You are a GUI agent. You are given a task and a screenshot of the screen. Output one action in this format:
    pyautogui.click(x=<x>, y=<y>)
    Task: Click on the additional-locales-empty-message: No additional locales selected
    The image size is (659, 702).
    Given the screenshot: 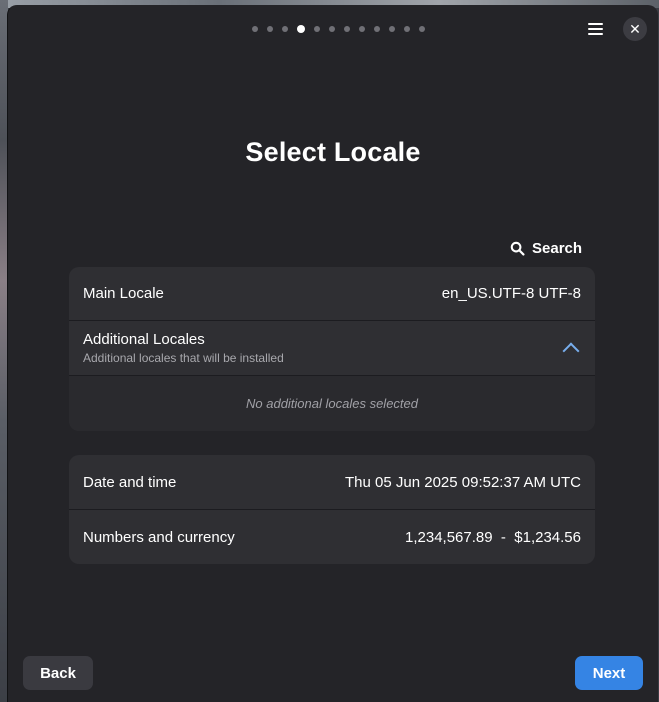 What is the action you would take?
    pyautogui.click(x=332, y=403)
    